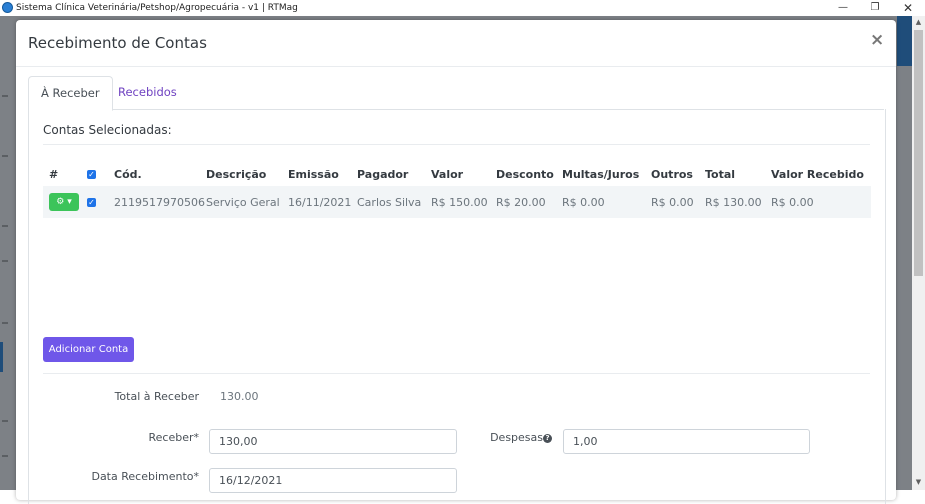 The image size is (925, 504). I want to click on col-header-discount: Desconto, so click(525, 174).